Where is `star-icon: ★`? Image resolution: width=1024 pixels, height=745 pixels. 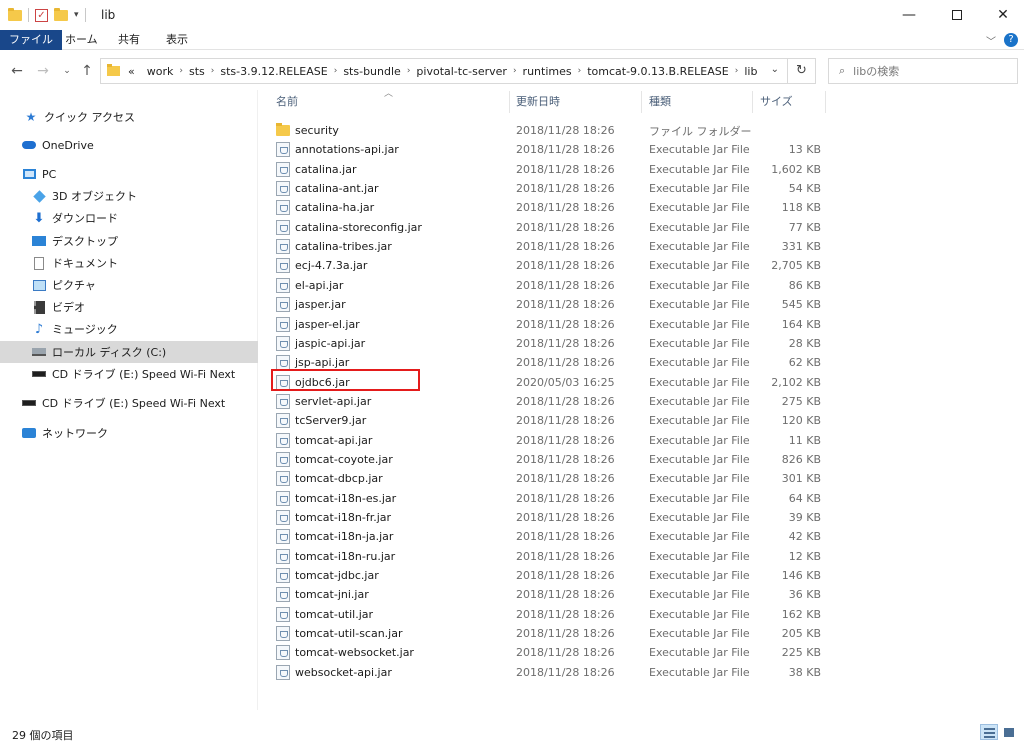 star-icon: ★ is located at coordinates (31, 117).